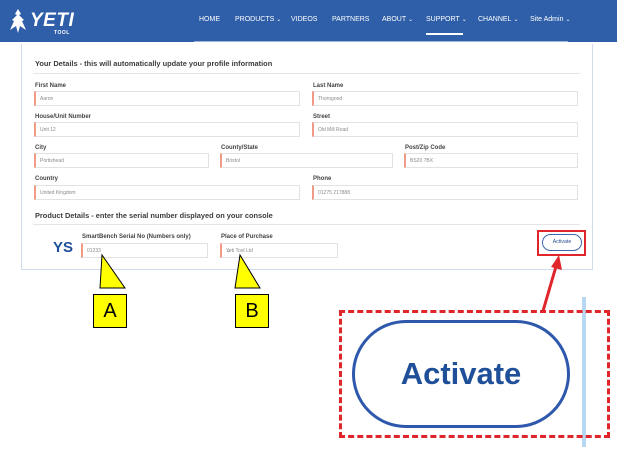 This screenshot has height=452, width=617. I want to click on callout-a: A, so click(110, 311).